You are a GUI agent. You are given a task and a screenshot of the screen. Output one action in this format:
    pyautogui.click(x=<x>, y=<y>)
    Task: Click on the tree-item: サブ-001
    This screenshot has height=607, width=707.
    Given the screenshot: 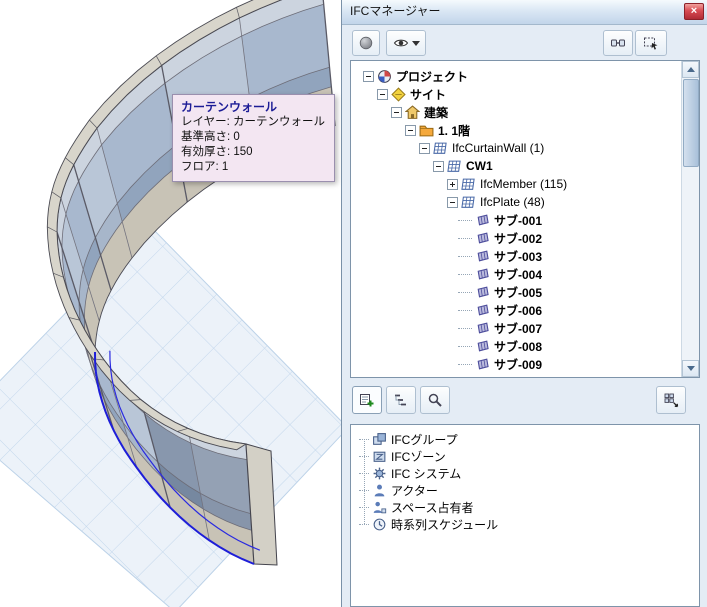 What is the action you would take?
    pyautogui.click(x=526, y=220)
    